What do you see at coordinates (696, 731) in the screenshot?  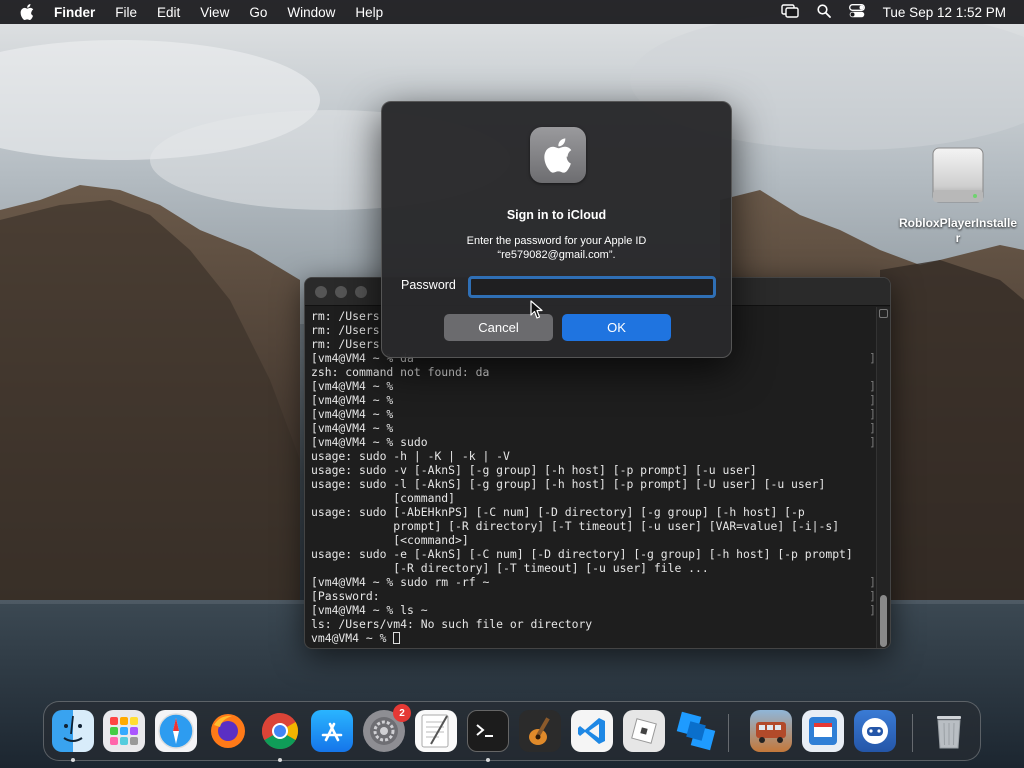 I see `dock-roblox-studio-icon` at bounding box center [696, 731].